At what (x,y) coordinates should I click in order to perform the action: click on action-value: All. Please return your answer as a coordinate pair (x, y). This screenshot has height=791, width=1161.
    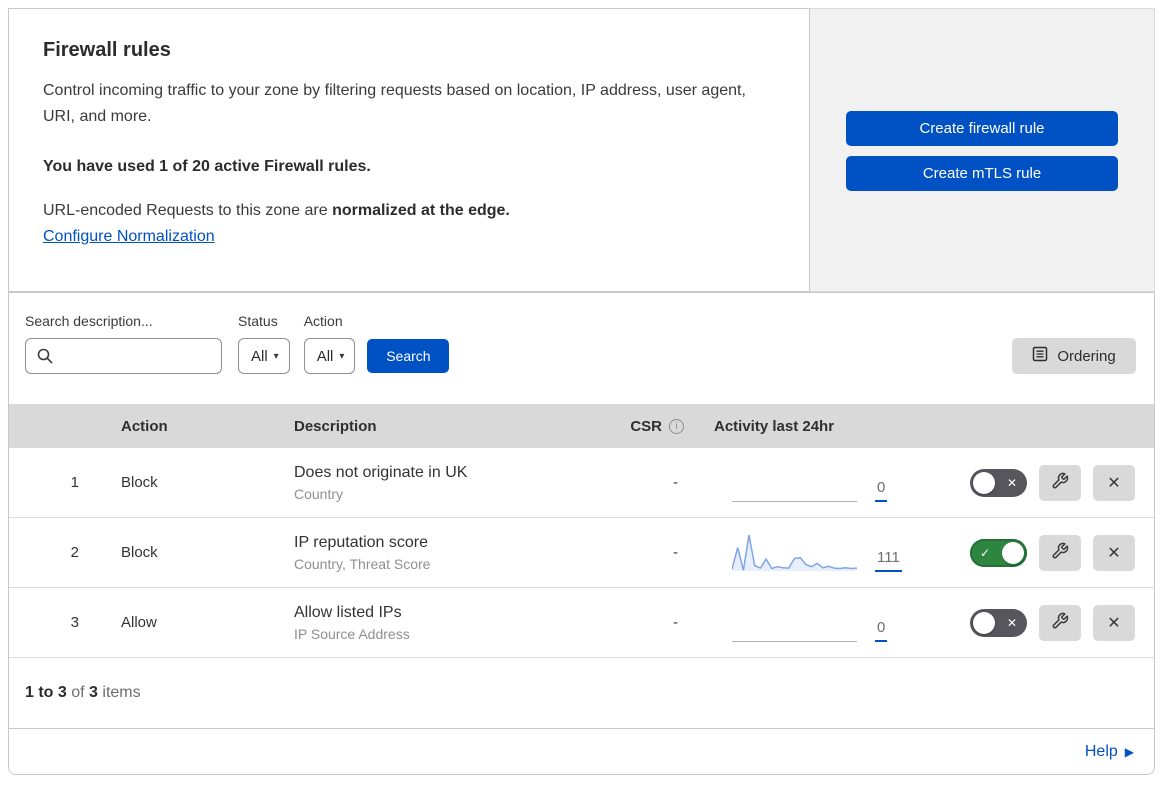
    Looking at the image, I should click on (325, 356).